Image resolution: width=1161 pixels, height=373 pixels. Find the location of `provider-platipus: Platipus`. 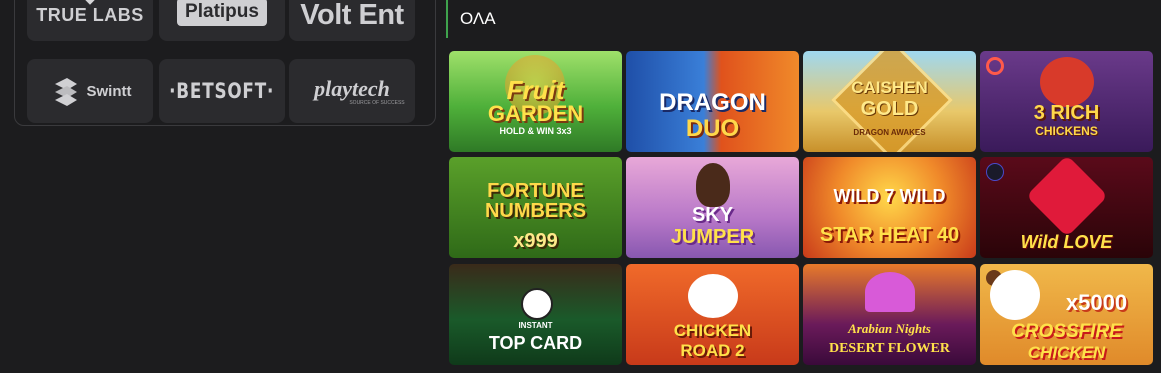

provider-platipus: Platipus is located at coordinates (222, 20).